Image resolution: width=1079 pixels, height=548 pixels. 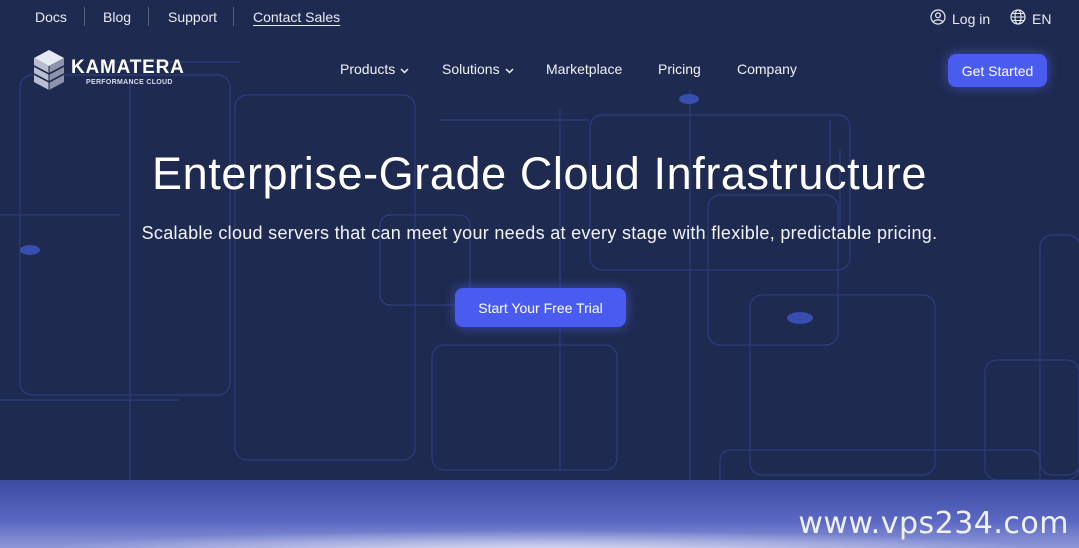 I want to click on nav-solutions: Solutions, so click(x=478, y=69).